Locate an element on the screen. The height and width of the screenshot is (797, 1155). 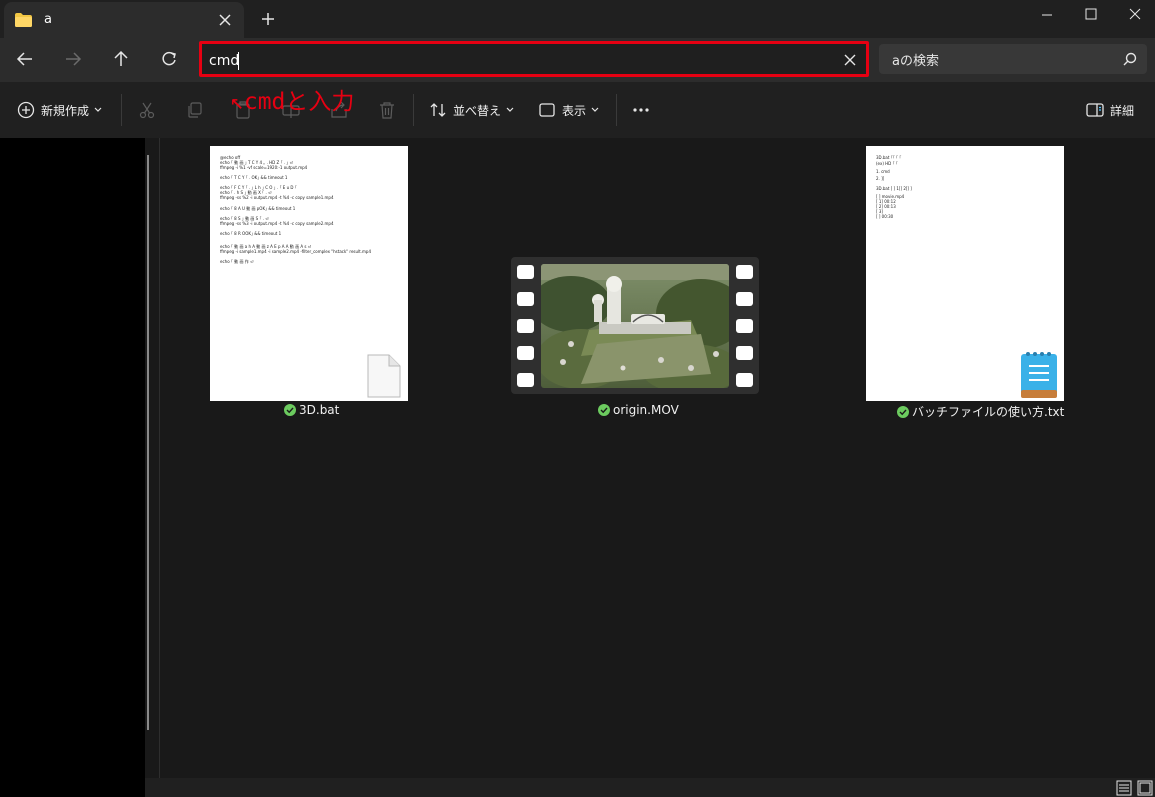
more-icon is located at coordinates (641, 110).